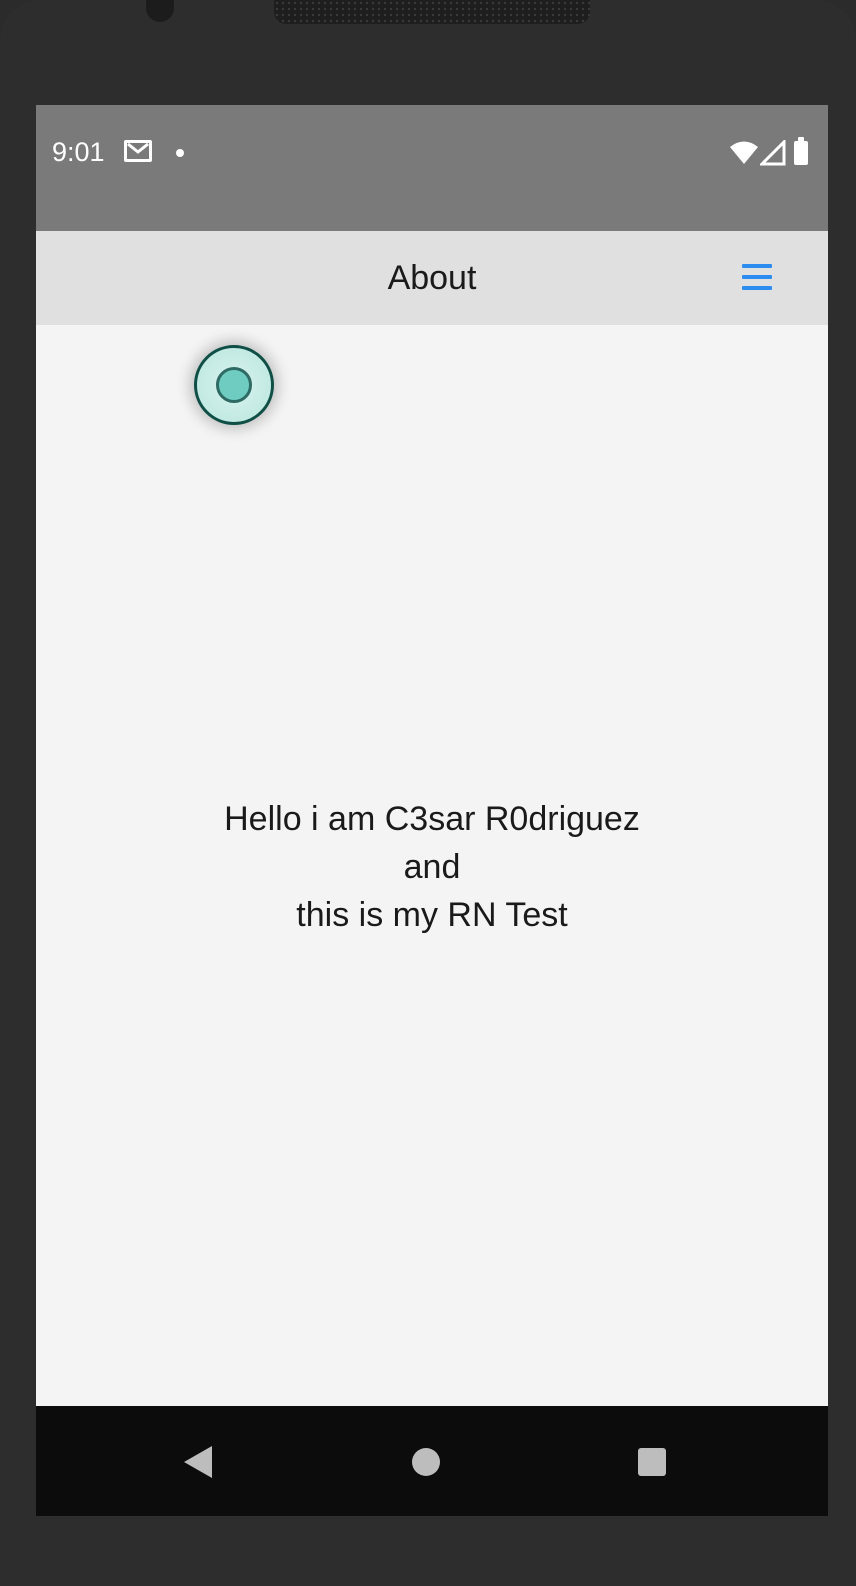 This screenshot has height=1586, width=856. Describe the element at coordinates (744, 152) in the screenshot. I see `wifi-icon` at that location.